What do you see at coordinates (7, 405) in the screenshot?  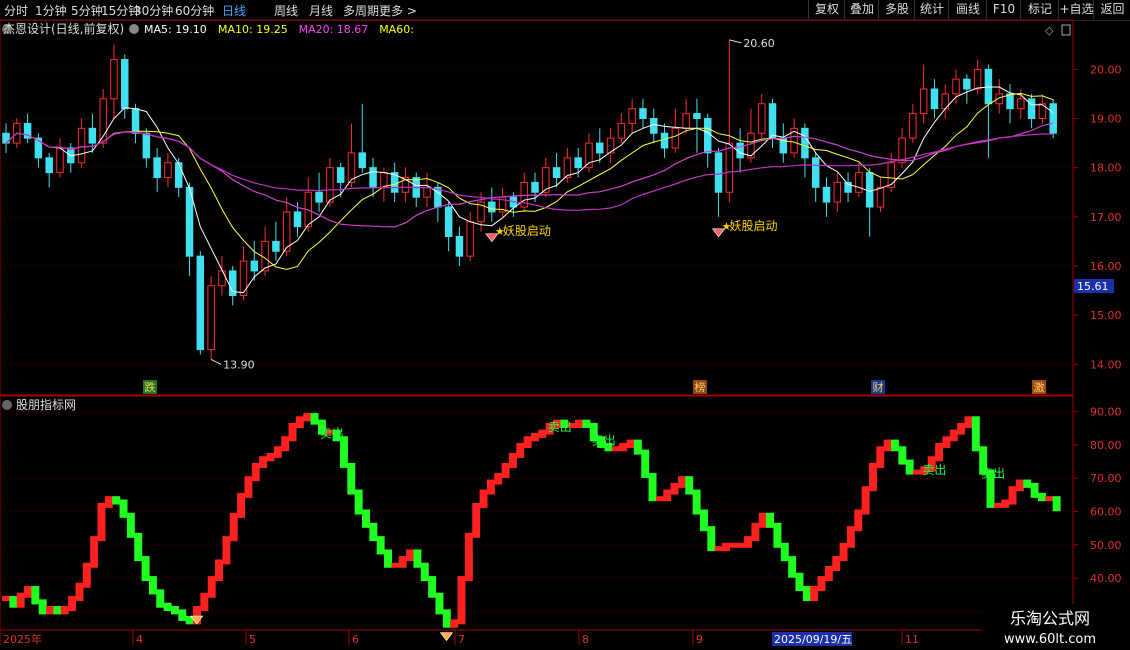 I see `indicator-collapse-icon` at bounding box center [7, 405].